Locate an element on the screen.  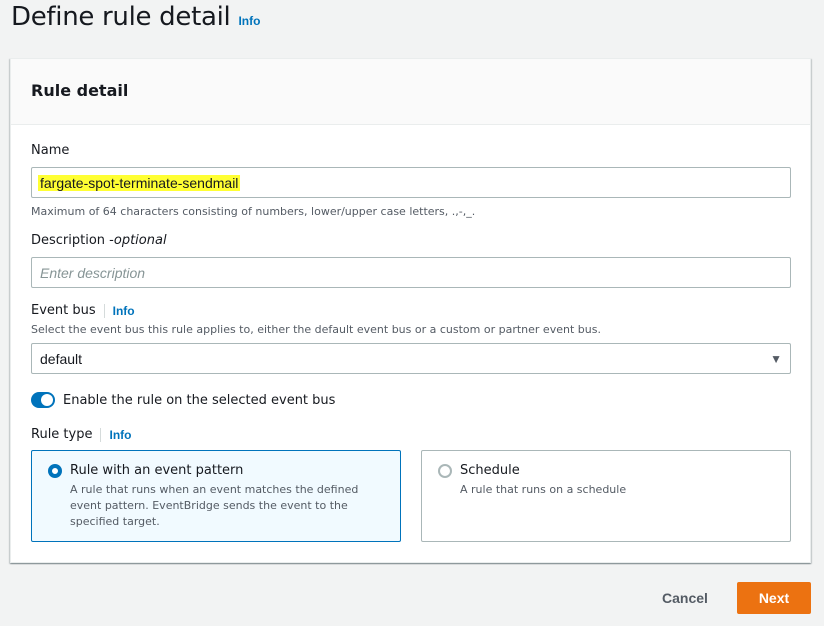
next-button: Next is located at coordinates (774, 598).